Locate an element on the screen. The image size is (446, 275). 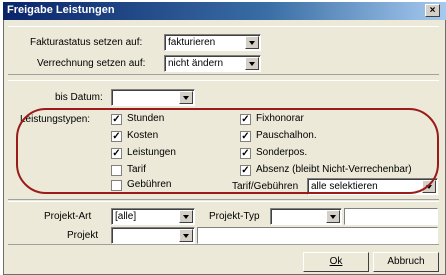
window-title: Freigabe Leistungen is located at coordinates (61, 10).